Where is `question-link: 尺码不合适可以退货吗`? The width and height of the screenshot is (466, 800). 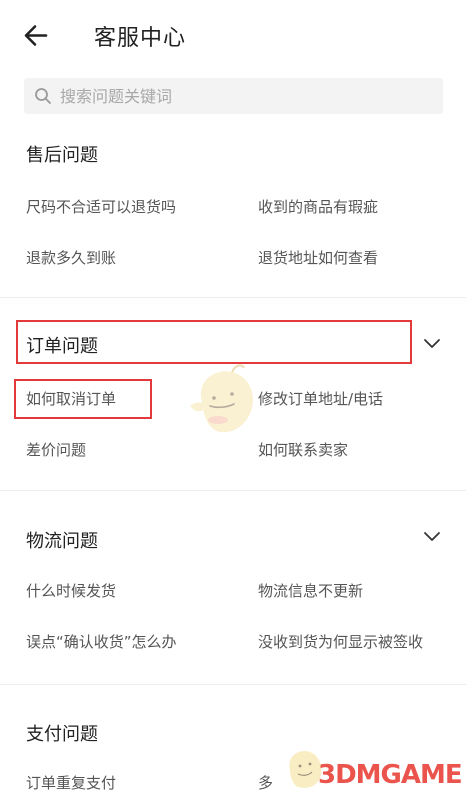 question-link: 尺码不合适可以退货吗 is located at coordinates (101, 206).